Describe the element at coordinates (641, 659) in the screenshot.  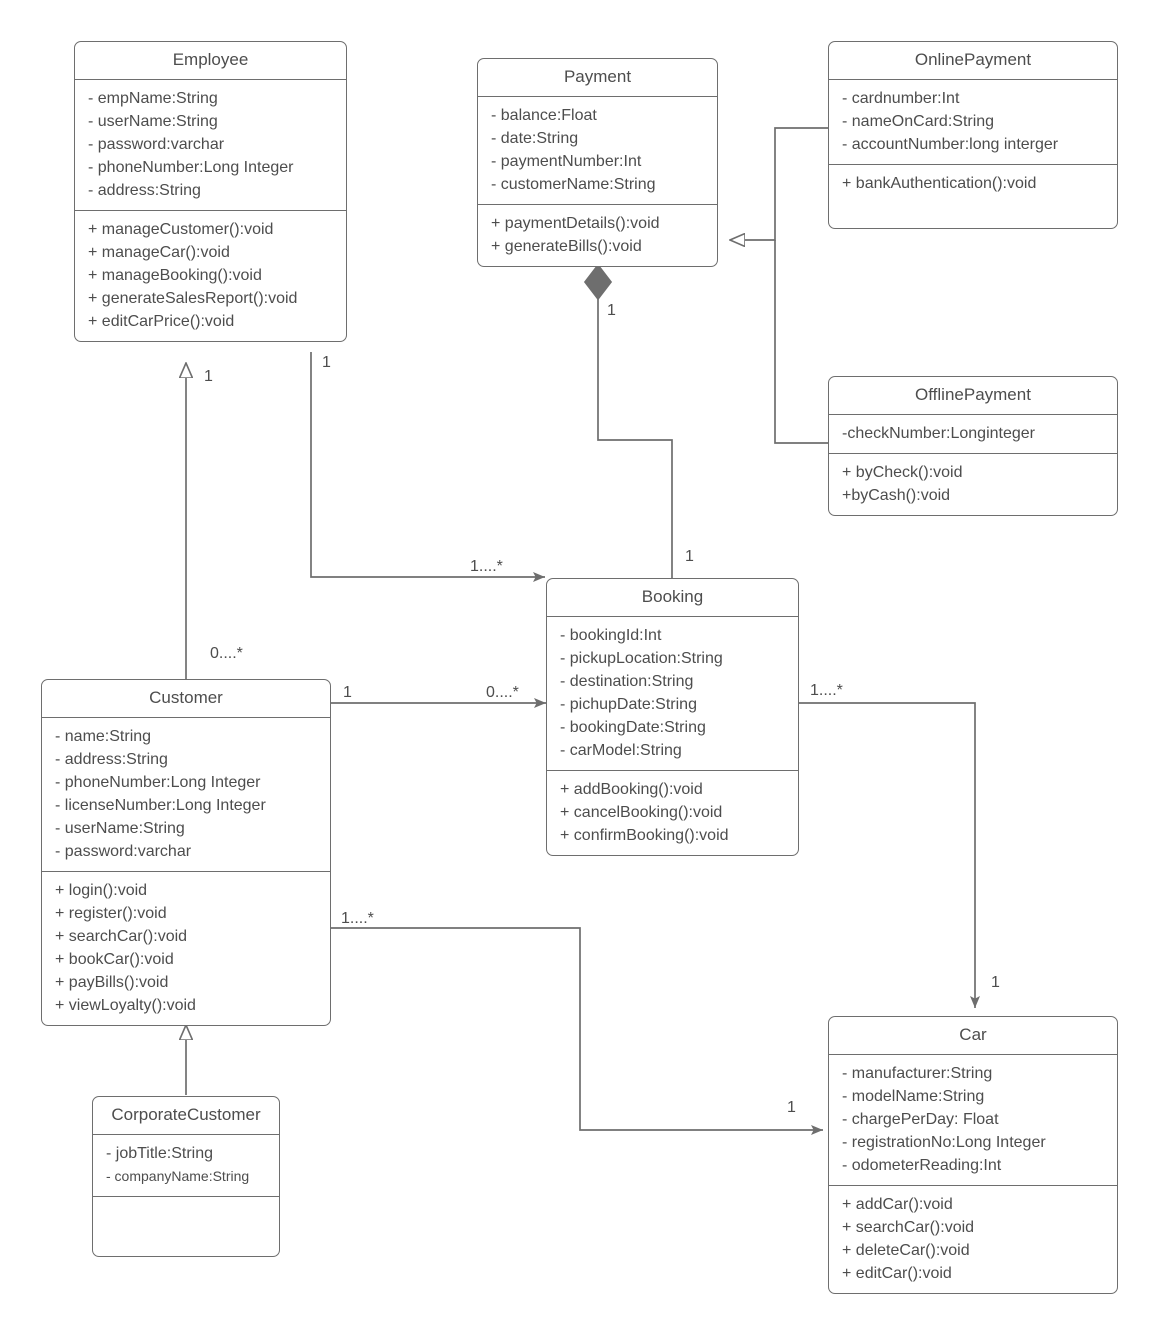
I see `attribute-row: - pickupLocation:String` at that location.